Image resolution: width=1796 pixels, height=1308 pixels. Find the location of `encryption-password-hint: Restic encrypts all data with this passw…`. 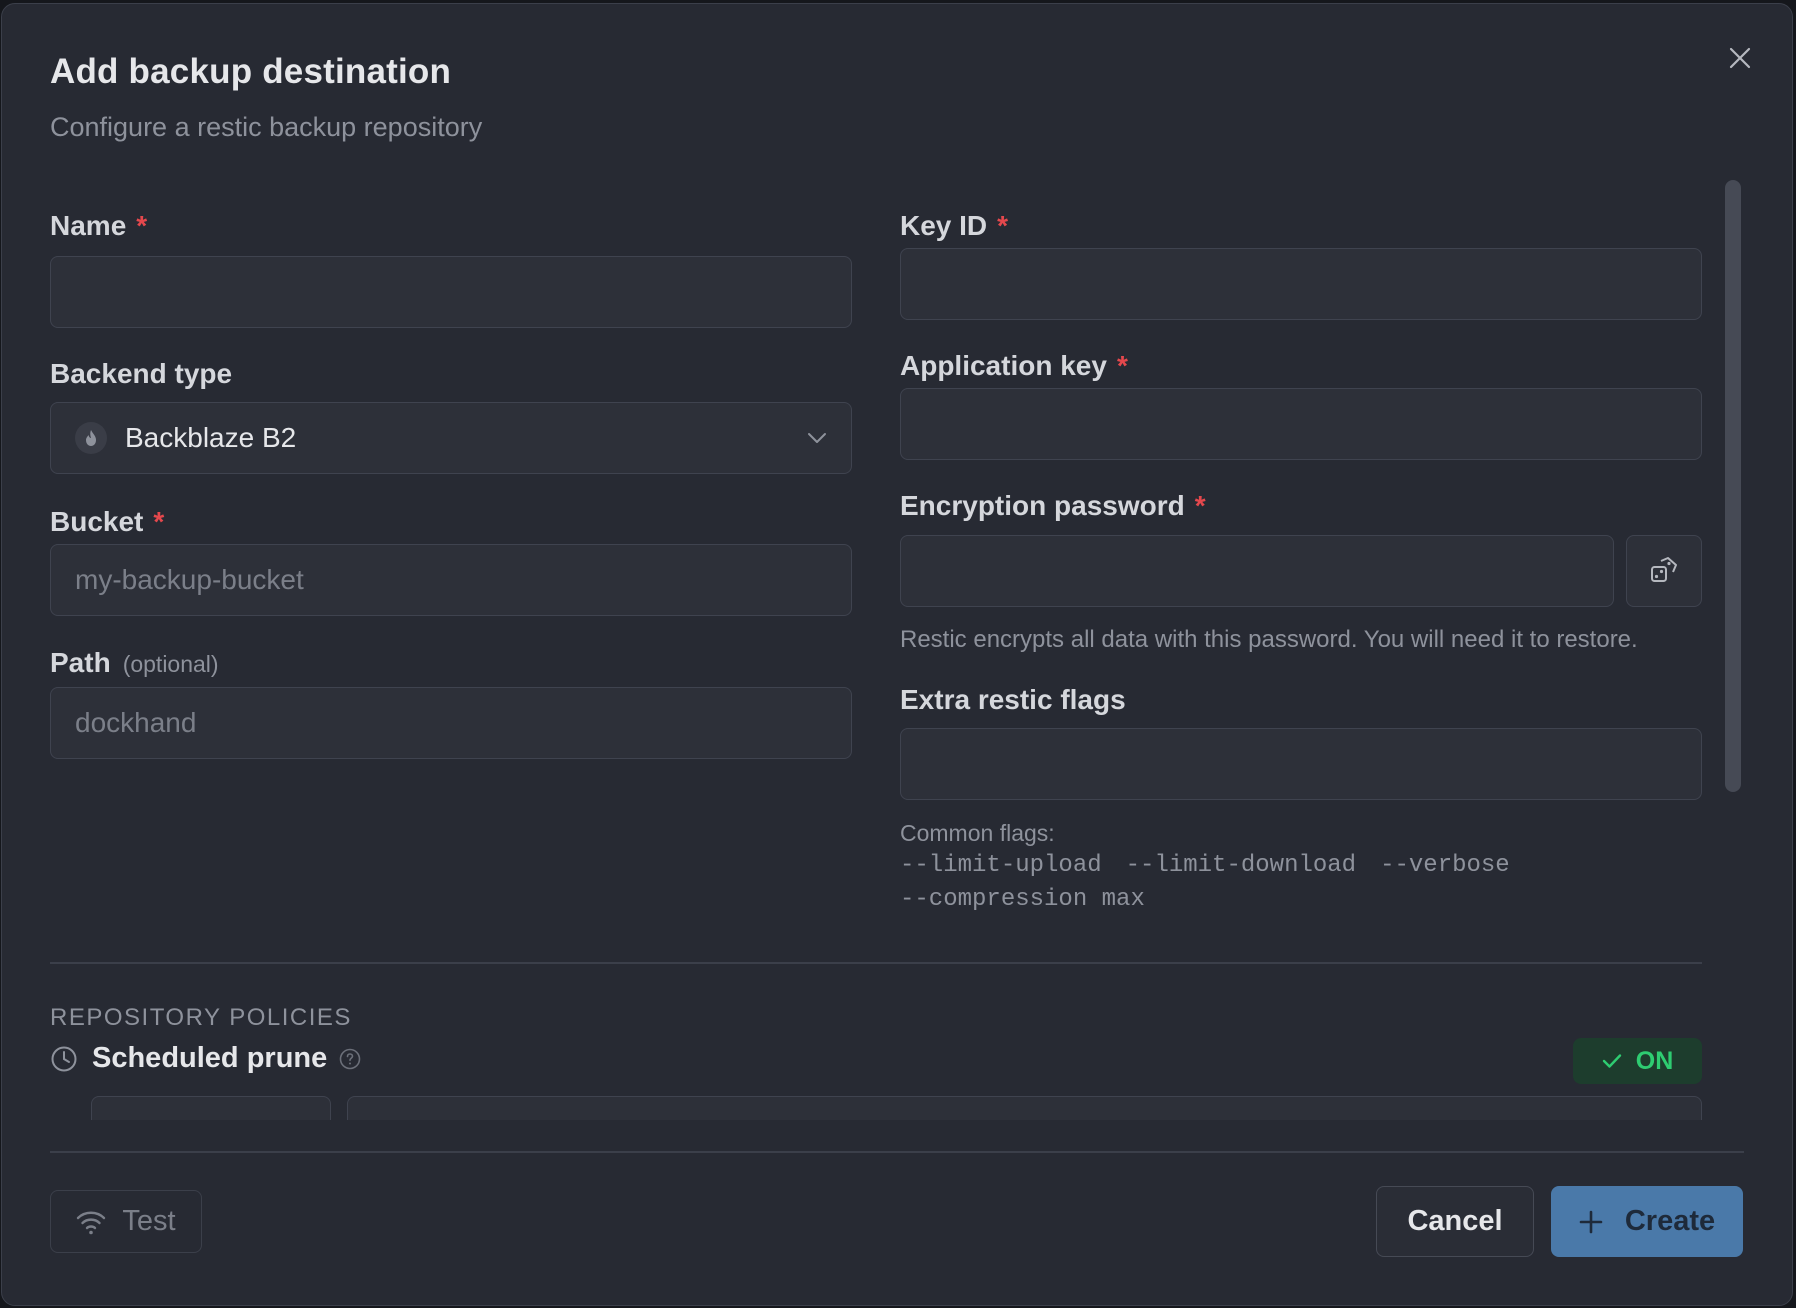

encryption-password-hint: Restic encrypts all data with this passw… is located at coordinates (1269, 639).